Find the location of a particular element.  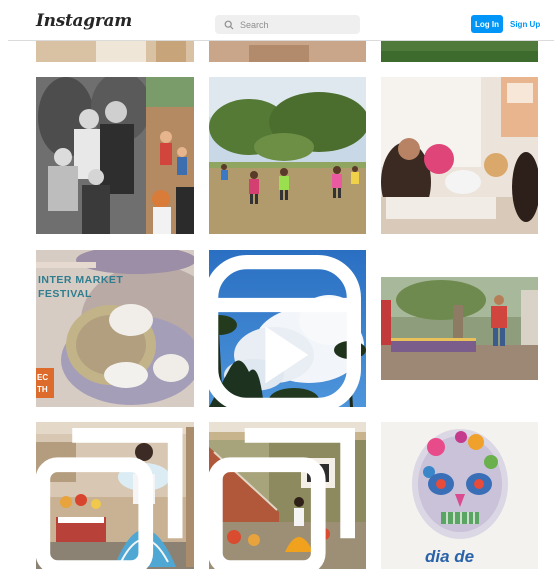

post-tile-kids-playing is located at coordinates (287, 155).